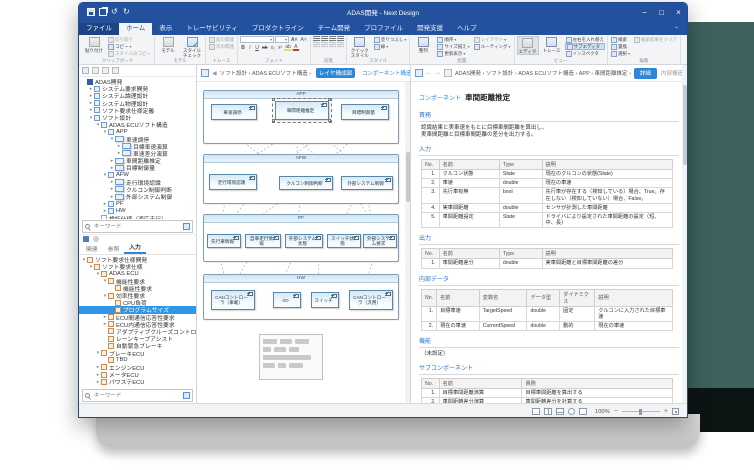 Image resolution: width=754 pixels, height=470 pixels. What do you see at coordinates (360, 47) in the screenshot?
I see `ribbon-big-5-0: クイック スタイル` at bounding box center [360, 47].